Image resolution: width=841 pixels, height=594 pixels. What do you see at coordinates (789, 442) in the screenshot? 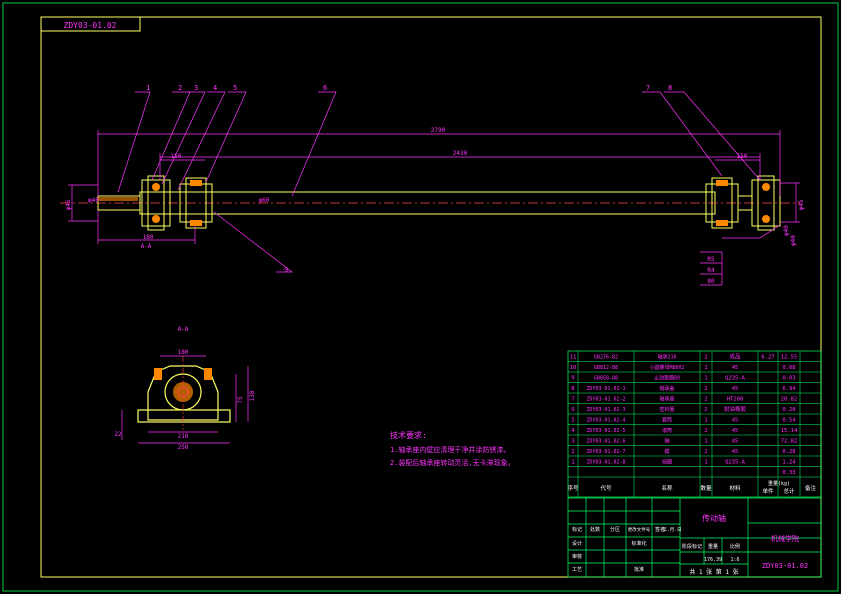
I see `bom-cell: 72.82` at bounding box center [789, 442].